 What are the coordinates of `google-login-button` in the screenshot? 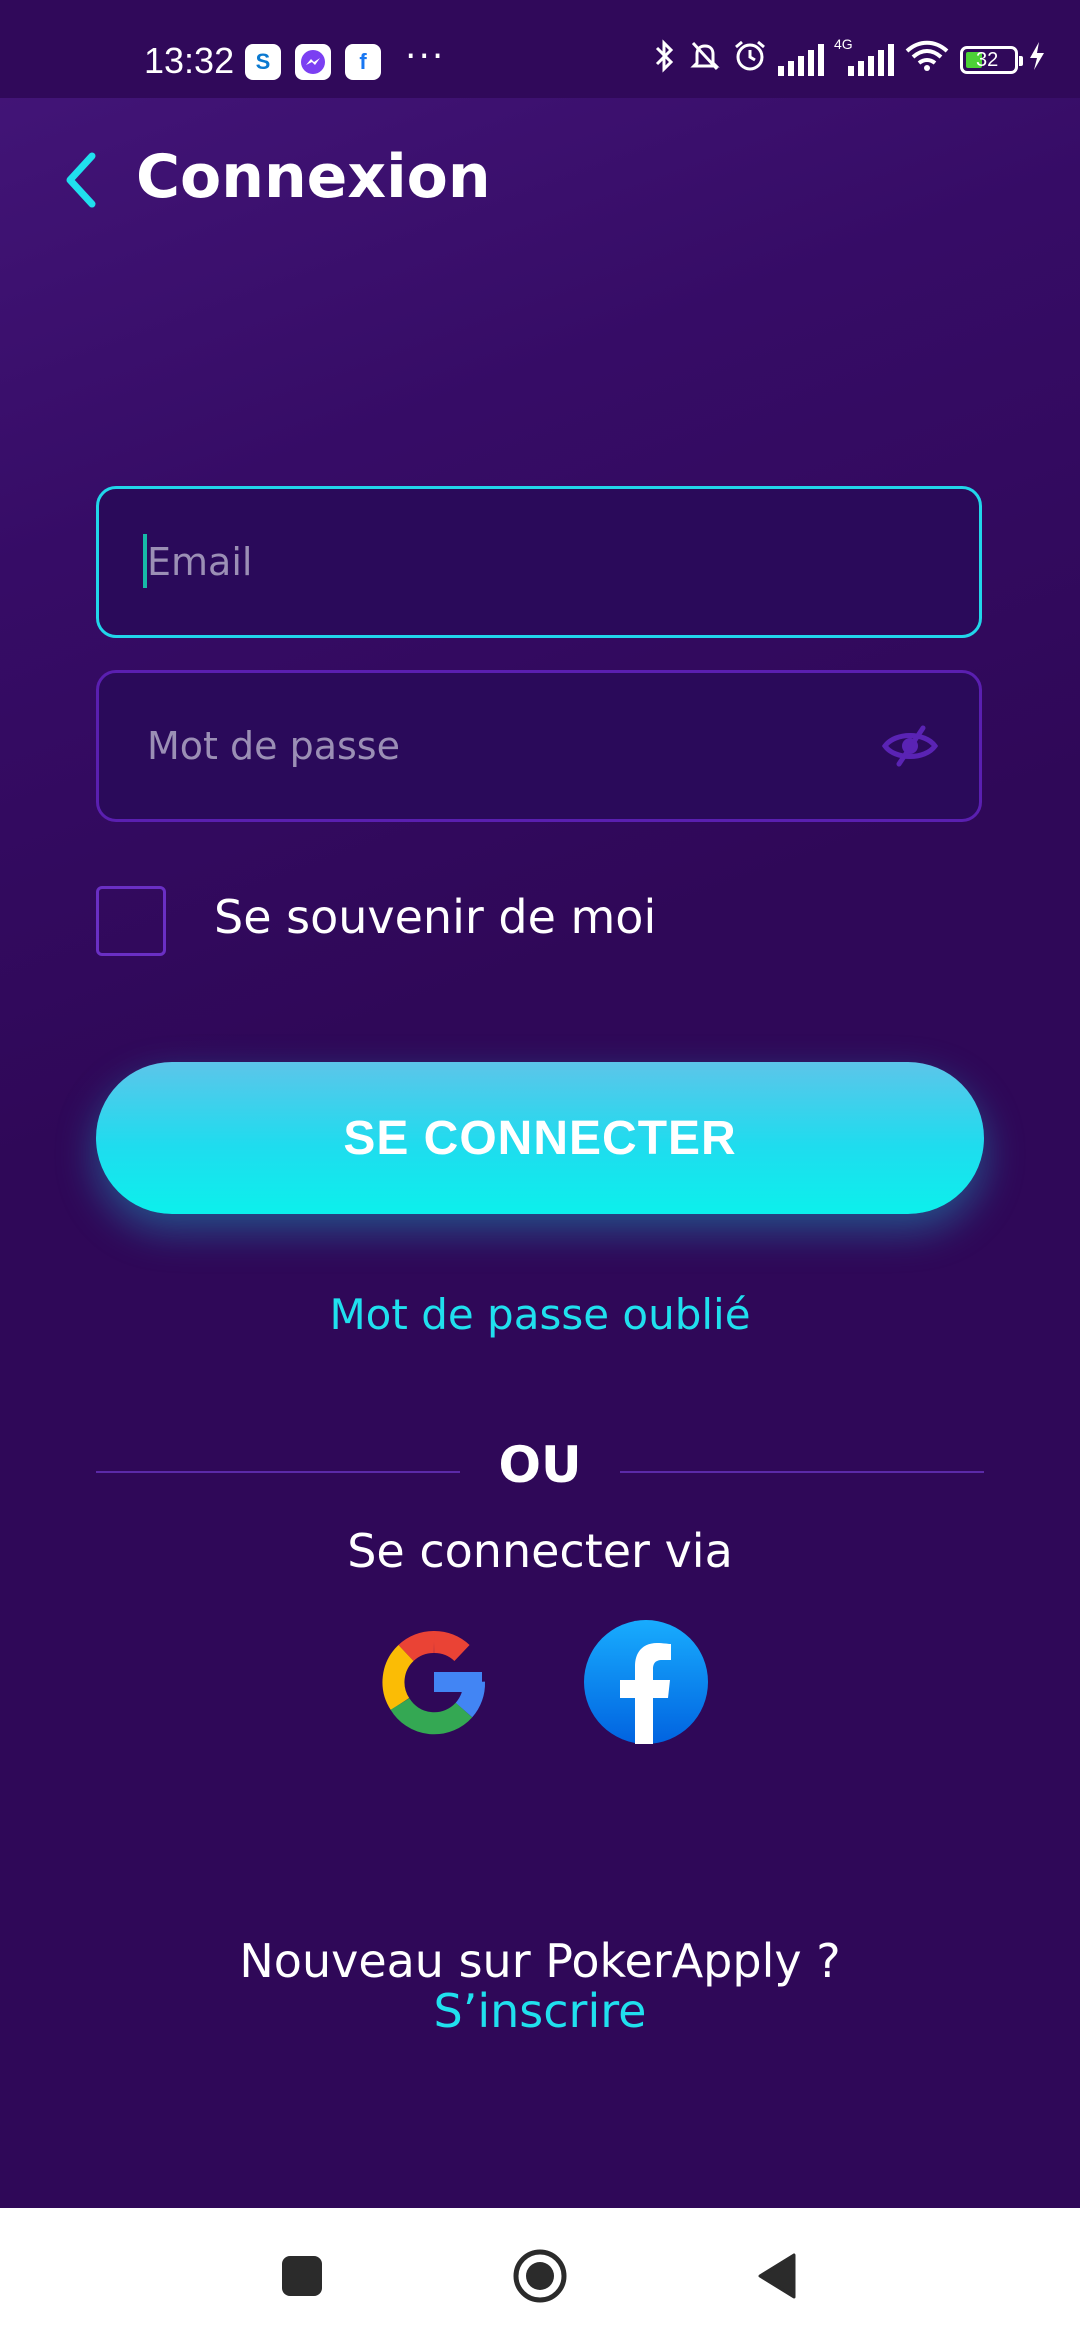 It's located at (434, 1682).